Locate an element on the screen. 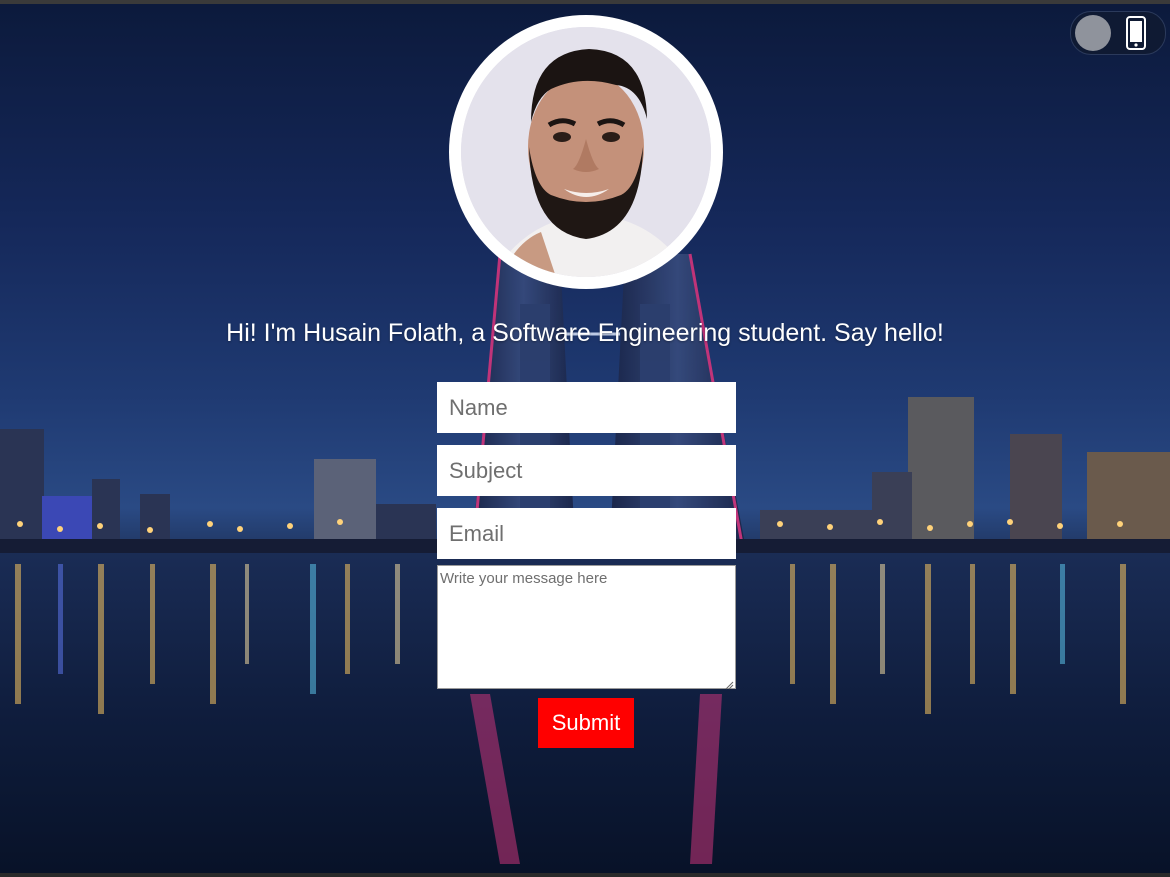 The width and height of the screenshot is (1170, 877). window-bottom-border is located at coordinates (585, 875).